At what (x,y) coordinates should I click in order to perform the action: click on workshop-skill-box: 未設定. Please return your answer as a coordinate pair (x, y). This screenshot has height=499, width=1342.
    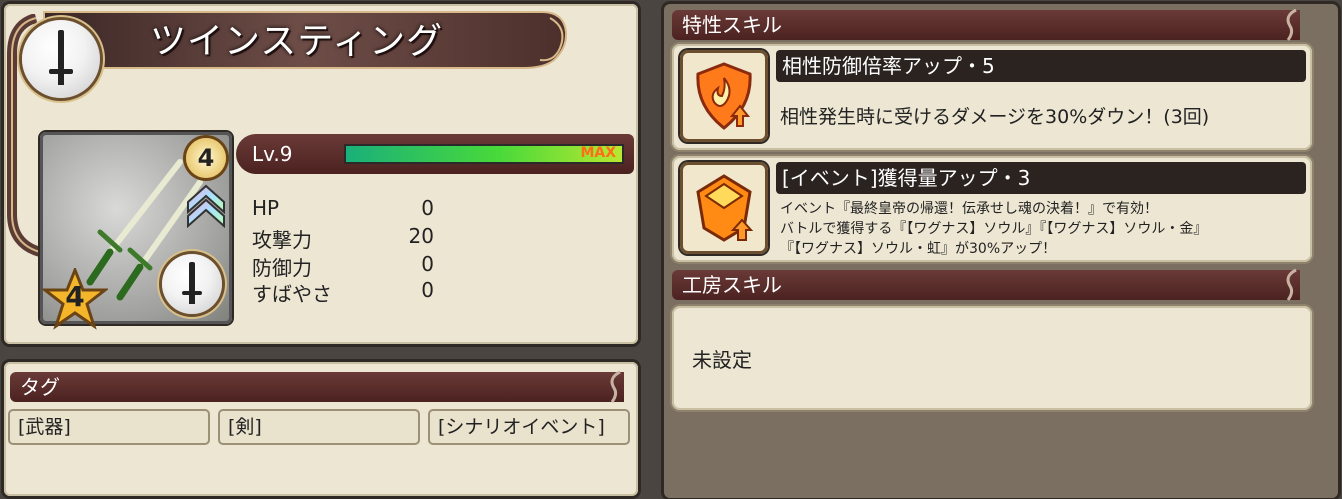
    Looking at the image, I should click on (992, 358).